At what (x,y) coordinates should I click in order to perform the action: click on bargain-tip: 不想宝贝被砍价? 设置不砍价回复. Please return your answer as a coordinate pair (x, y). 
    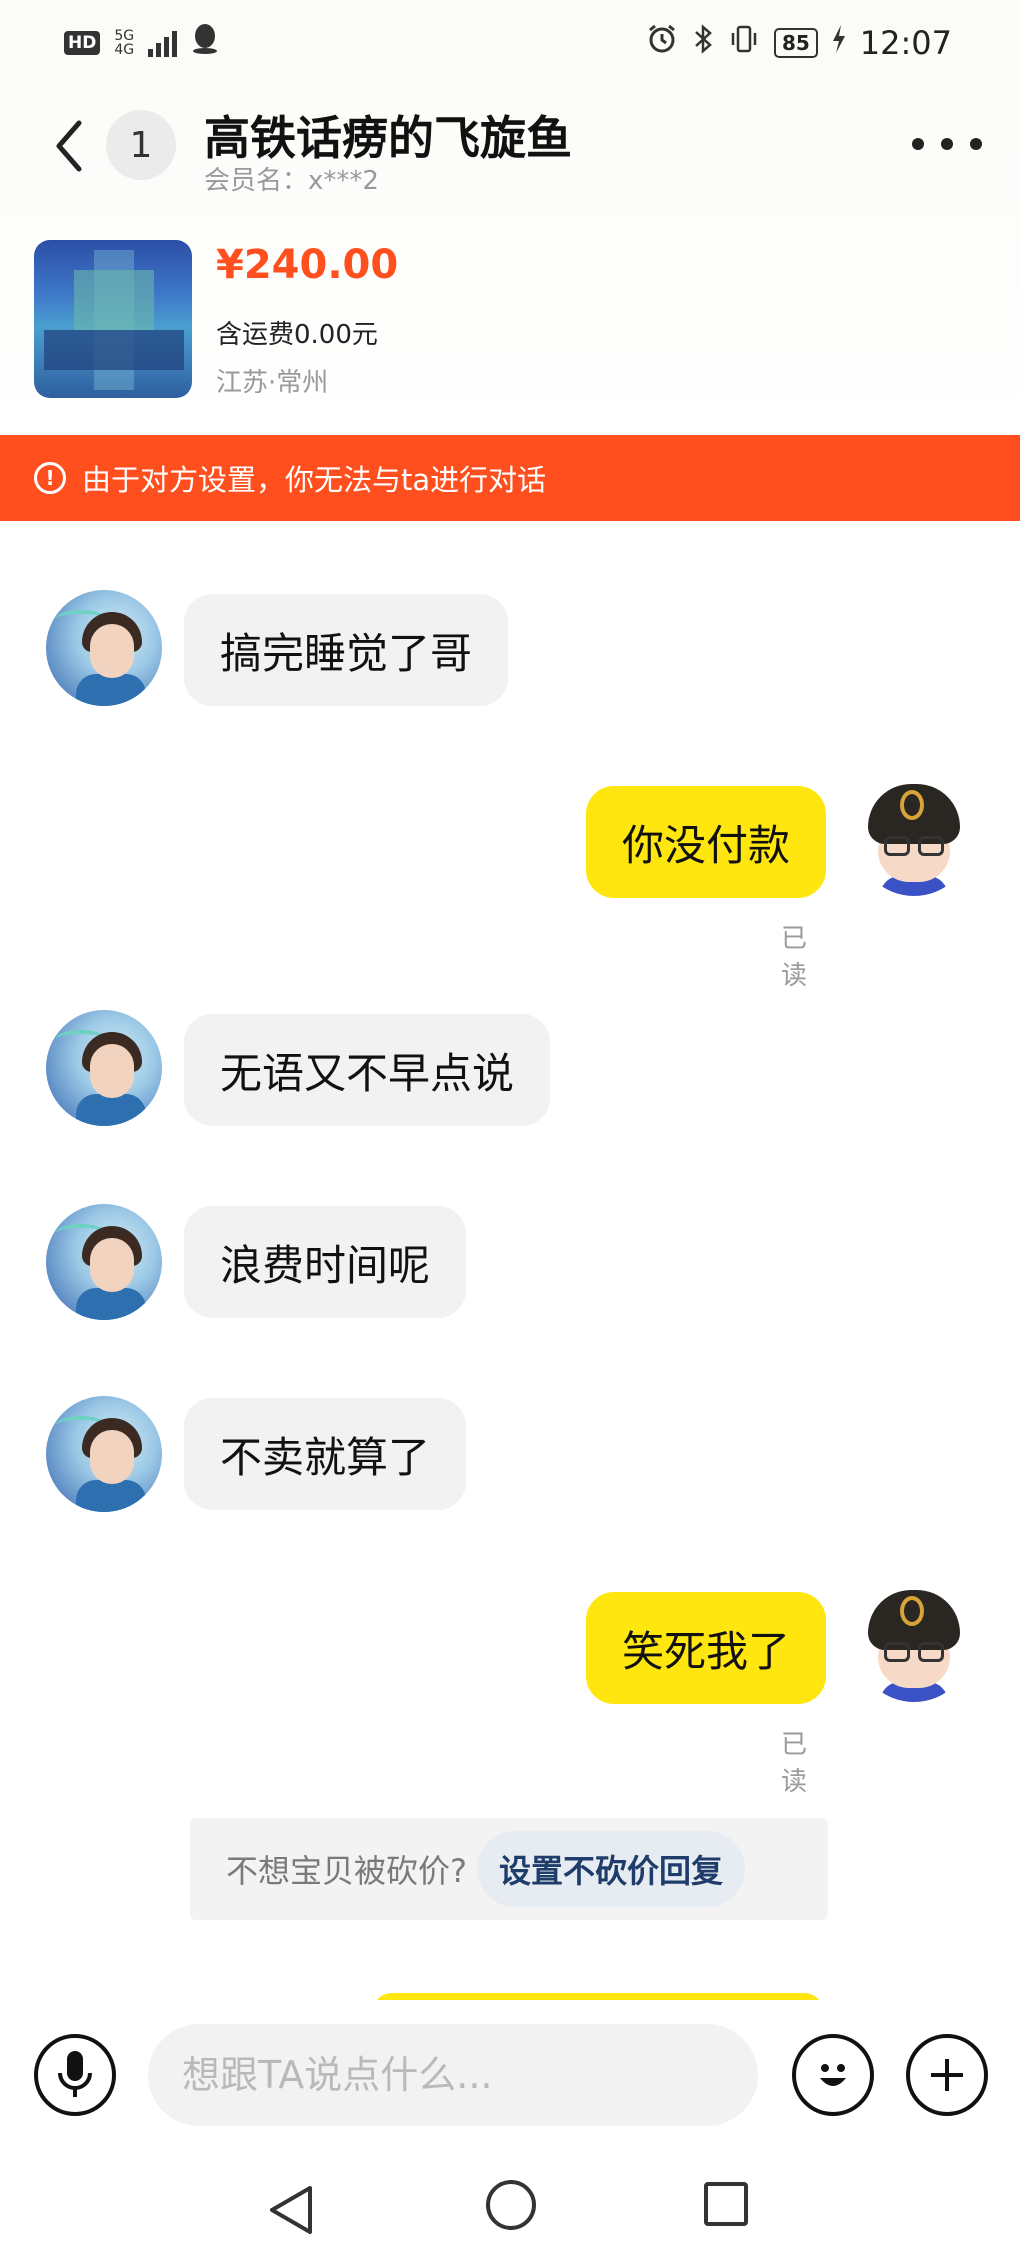
    Looking at the image, I should click on (509, 1869).